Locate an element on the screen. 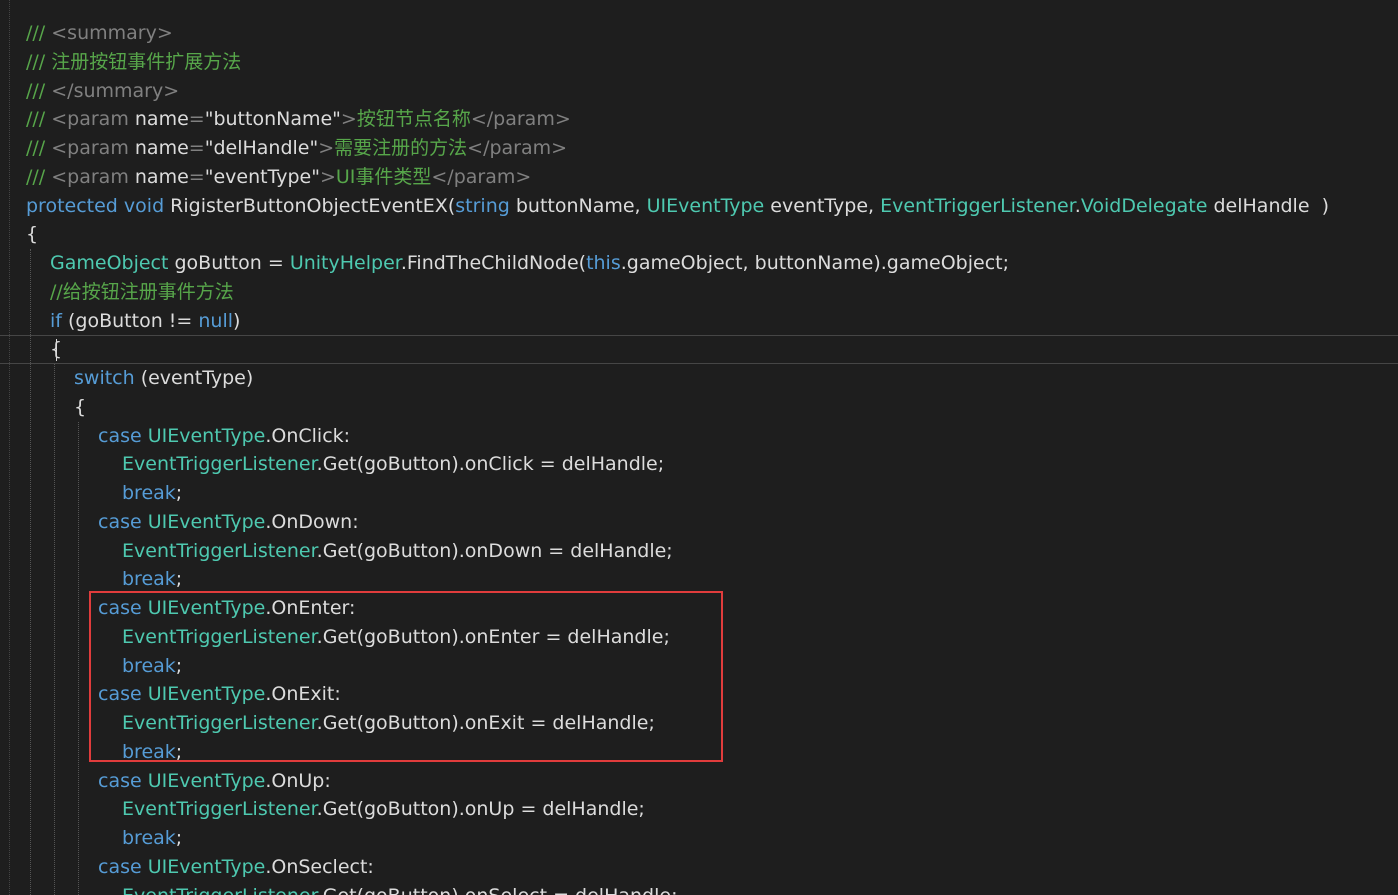  code-token: UnityHelper is located at coordinates (345, 263).